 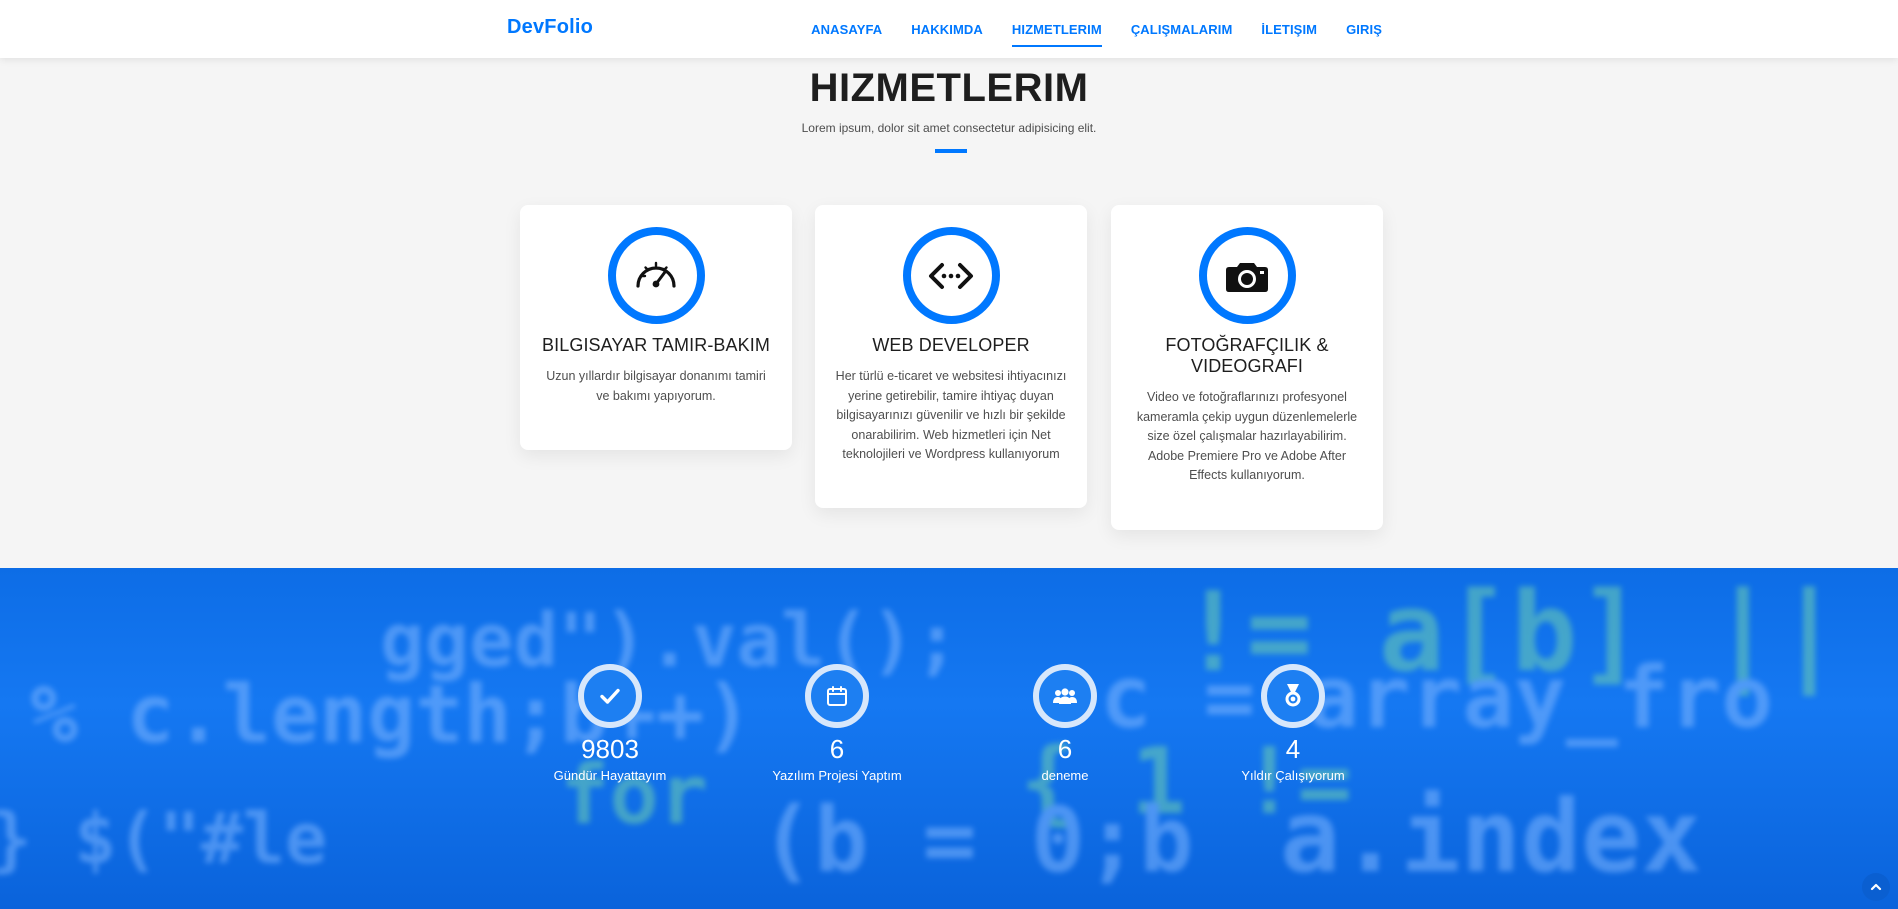 I want to click on counter-item: 6 deneme, so click(x=1065, y=723).